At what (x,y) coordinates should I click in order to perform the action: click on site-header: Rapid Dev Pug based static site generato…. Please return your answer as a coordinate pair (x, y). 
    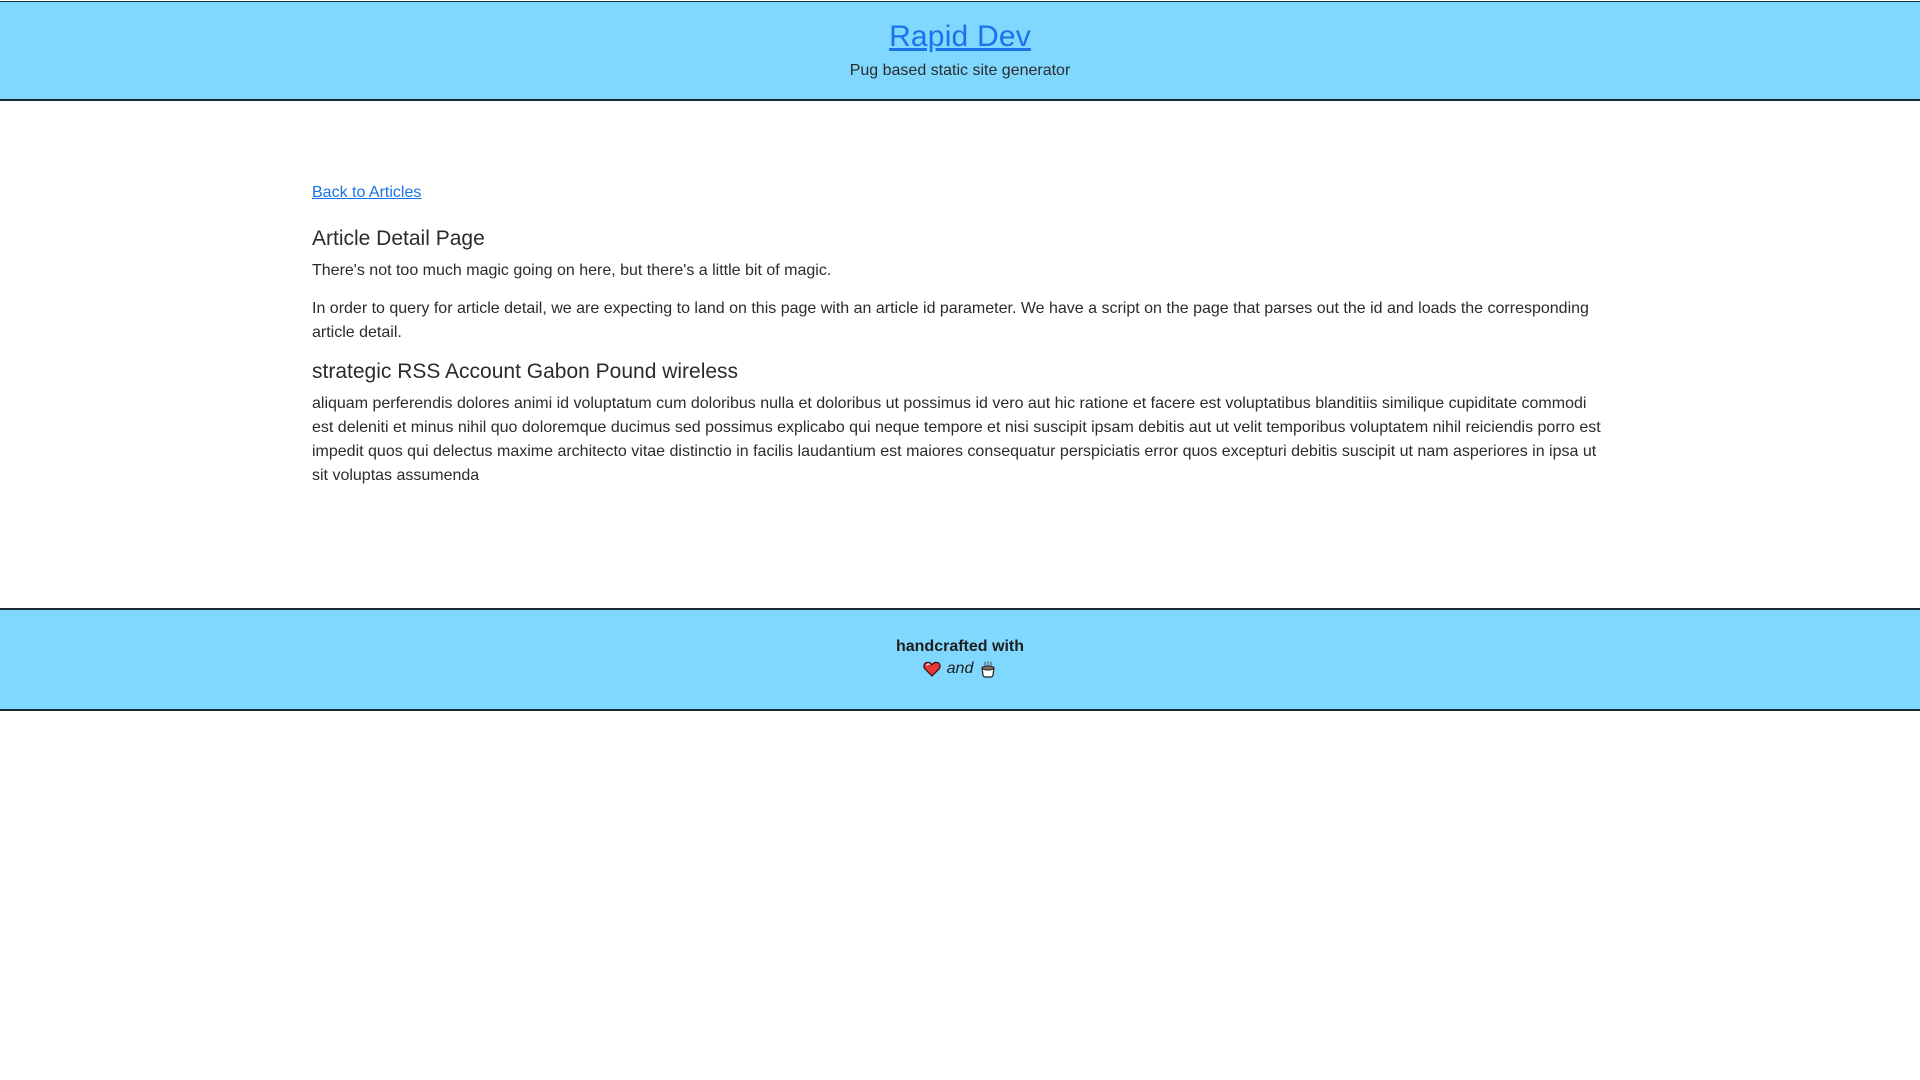
    Looking at the image, I should click on (960, 51).